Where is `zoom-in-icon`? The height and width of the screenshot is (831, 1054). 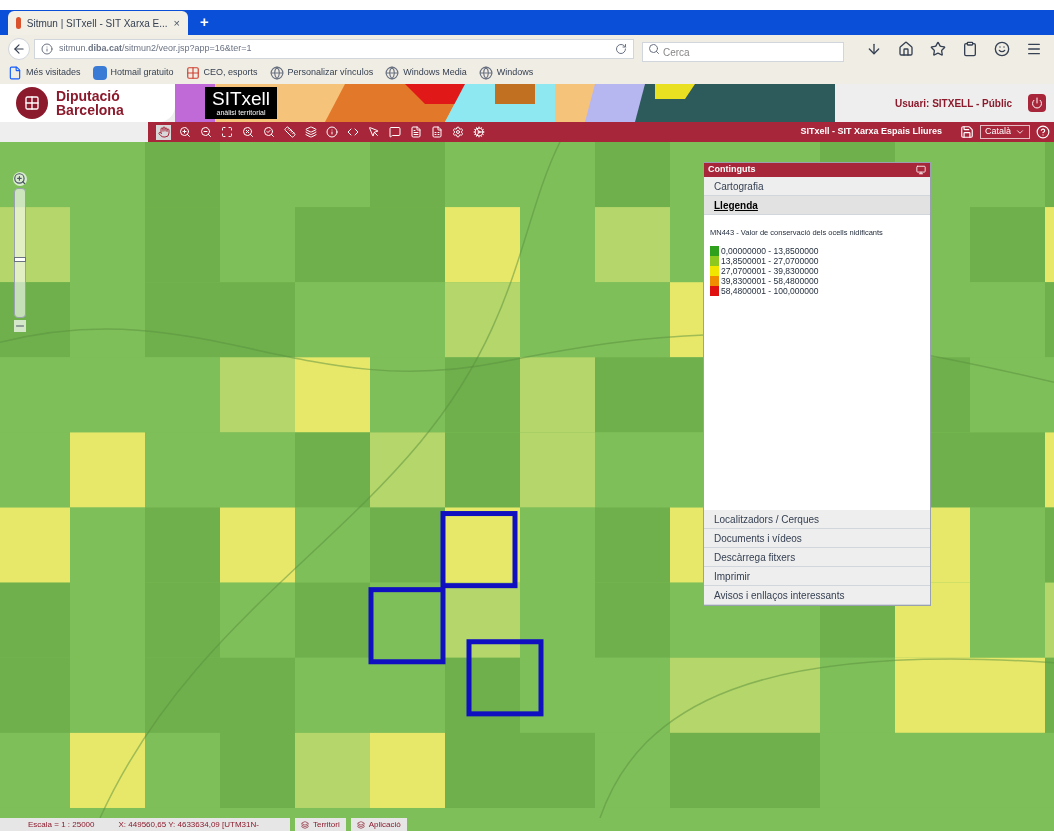
zoom-in-icon is located at coordinates (184, 132).